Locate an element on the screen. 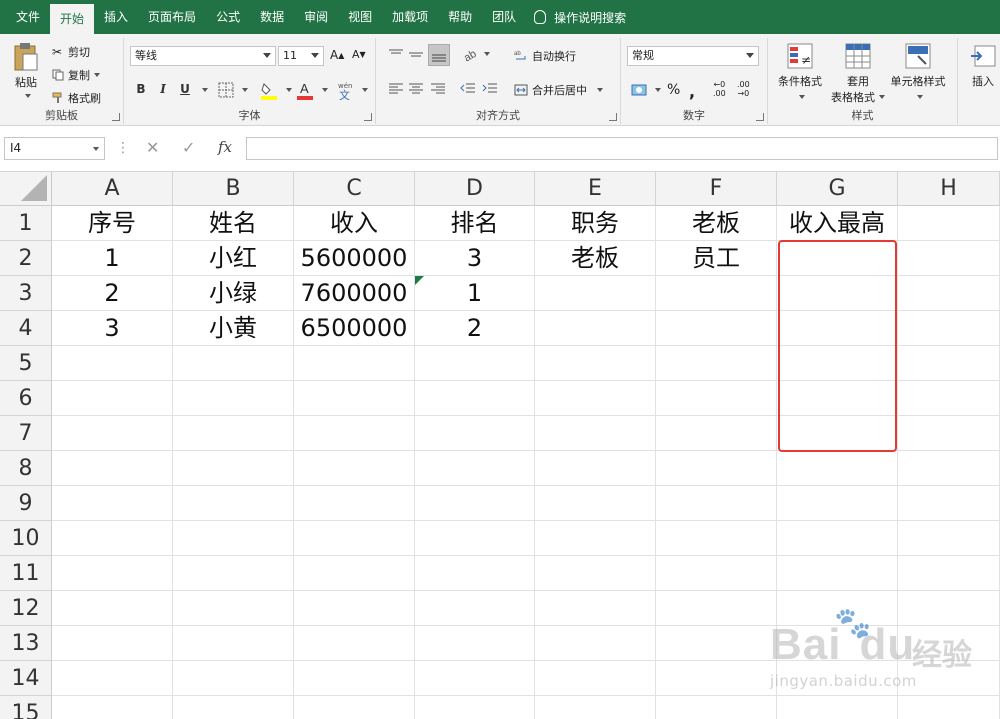 The width and height of the screenshot is (1000, 719). column-header-d: D is located at coordinates (475, 189).